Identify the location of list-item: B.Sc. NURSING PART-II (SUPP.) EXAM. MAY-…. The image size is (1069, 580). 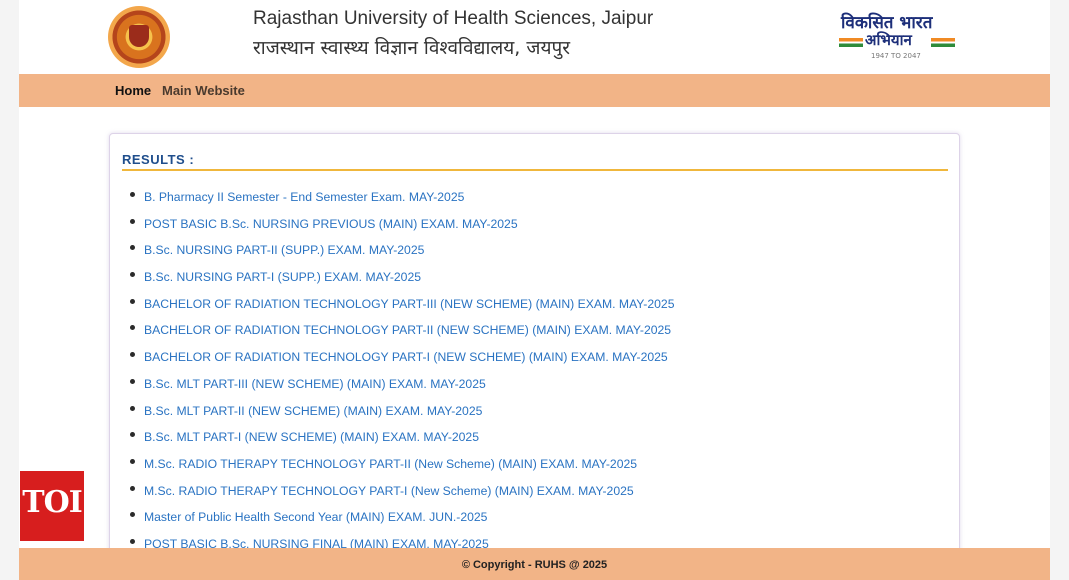
(402, 252).